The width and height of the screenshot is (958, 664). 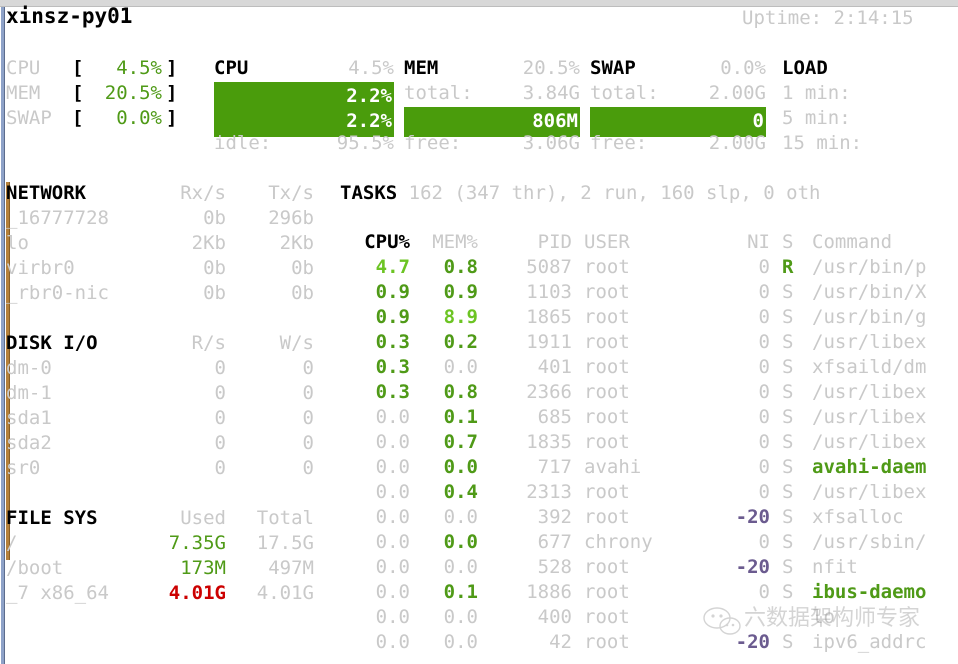 What do you see at coordinates (870, 93) in the screenshot?
I see `load-row: 1 min:` at bounding box center [870, 93].